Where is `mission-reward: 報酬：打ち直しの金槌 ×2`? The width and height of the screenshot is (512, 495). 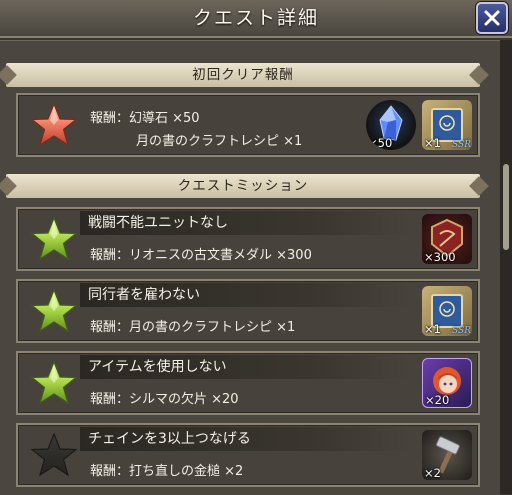
mission-reward: 報酬：打ち直しの金槌 ×2 is located at coordinates (167, 471).